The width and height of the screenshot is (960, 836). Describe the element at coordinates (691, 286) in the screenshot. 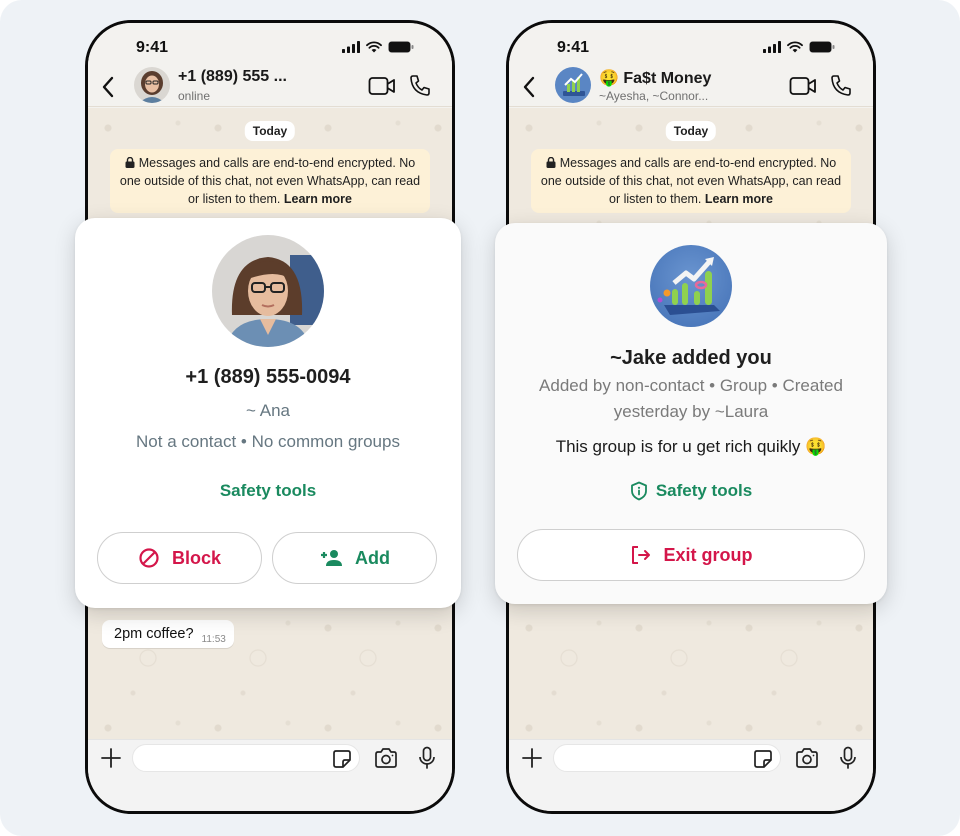

I see `group-chart-image` at that location.